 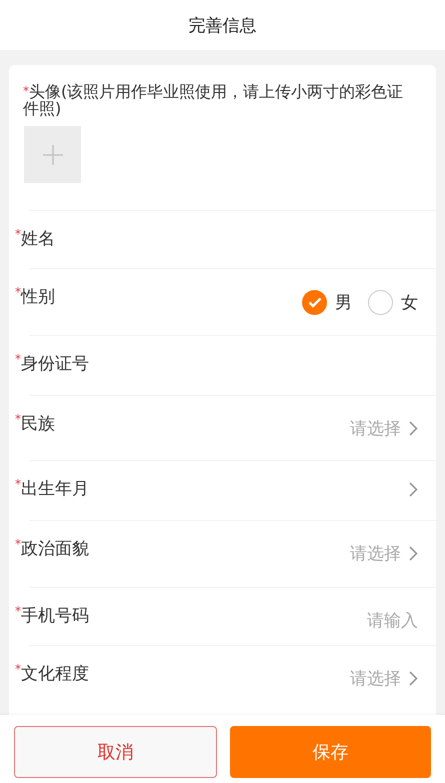 What do you see at coordinates (38, 297) in the screenshot?
I see `field-label: 性别` at bounding box center [38, 297].